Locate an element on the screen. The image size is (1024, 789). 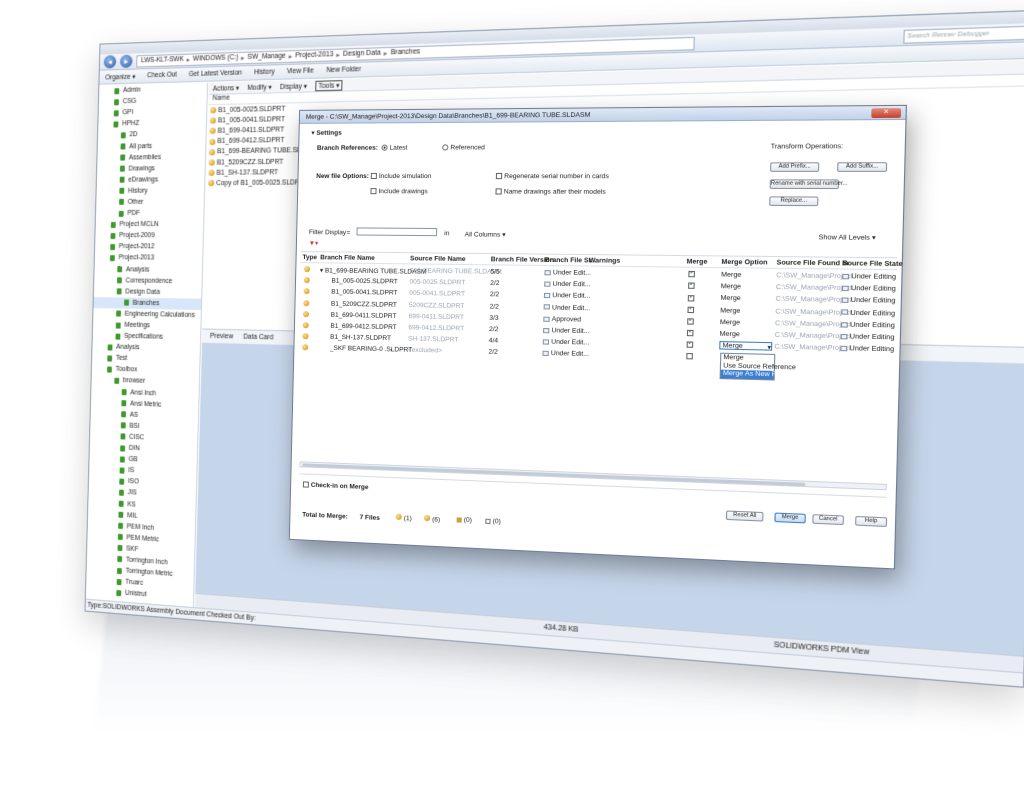
organize-menu: Organize ▾ is located at coordinates (120, 76).